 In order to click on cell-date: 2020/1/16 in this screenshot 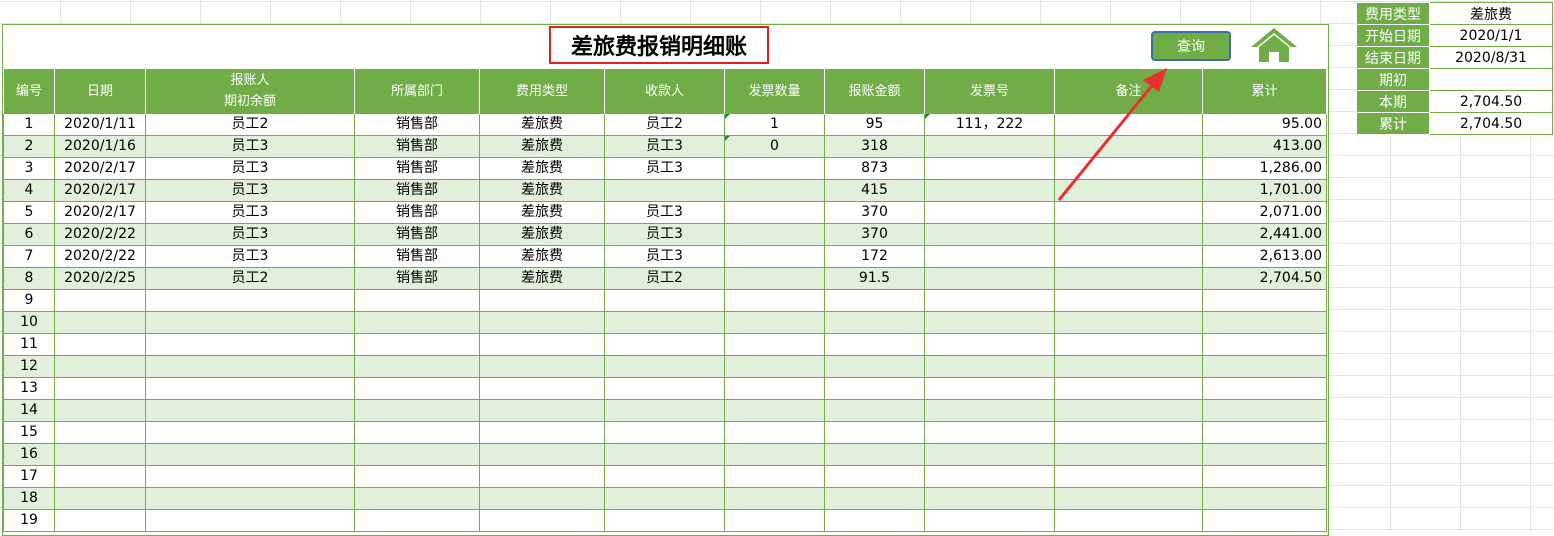, I will do `click(100, 146)`.